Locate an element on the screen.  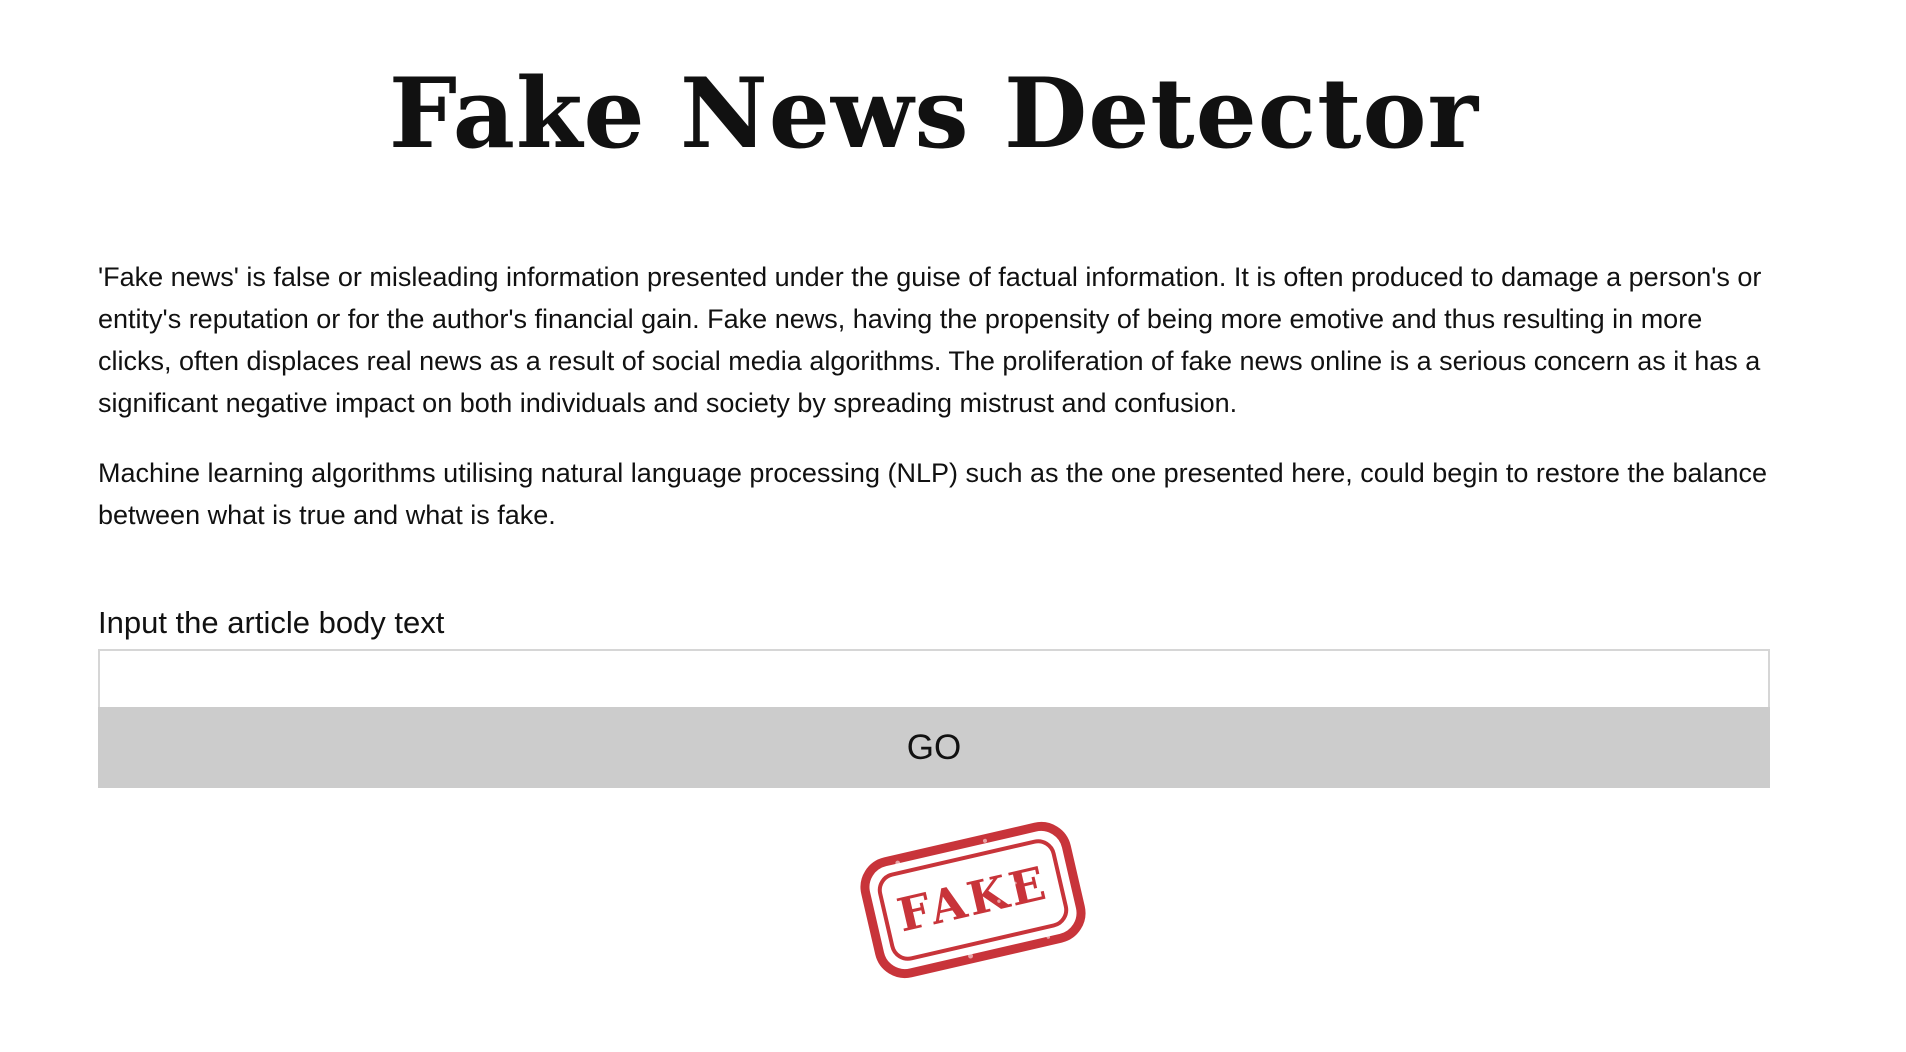
go-button: GO is located at coordinates (934, 747).